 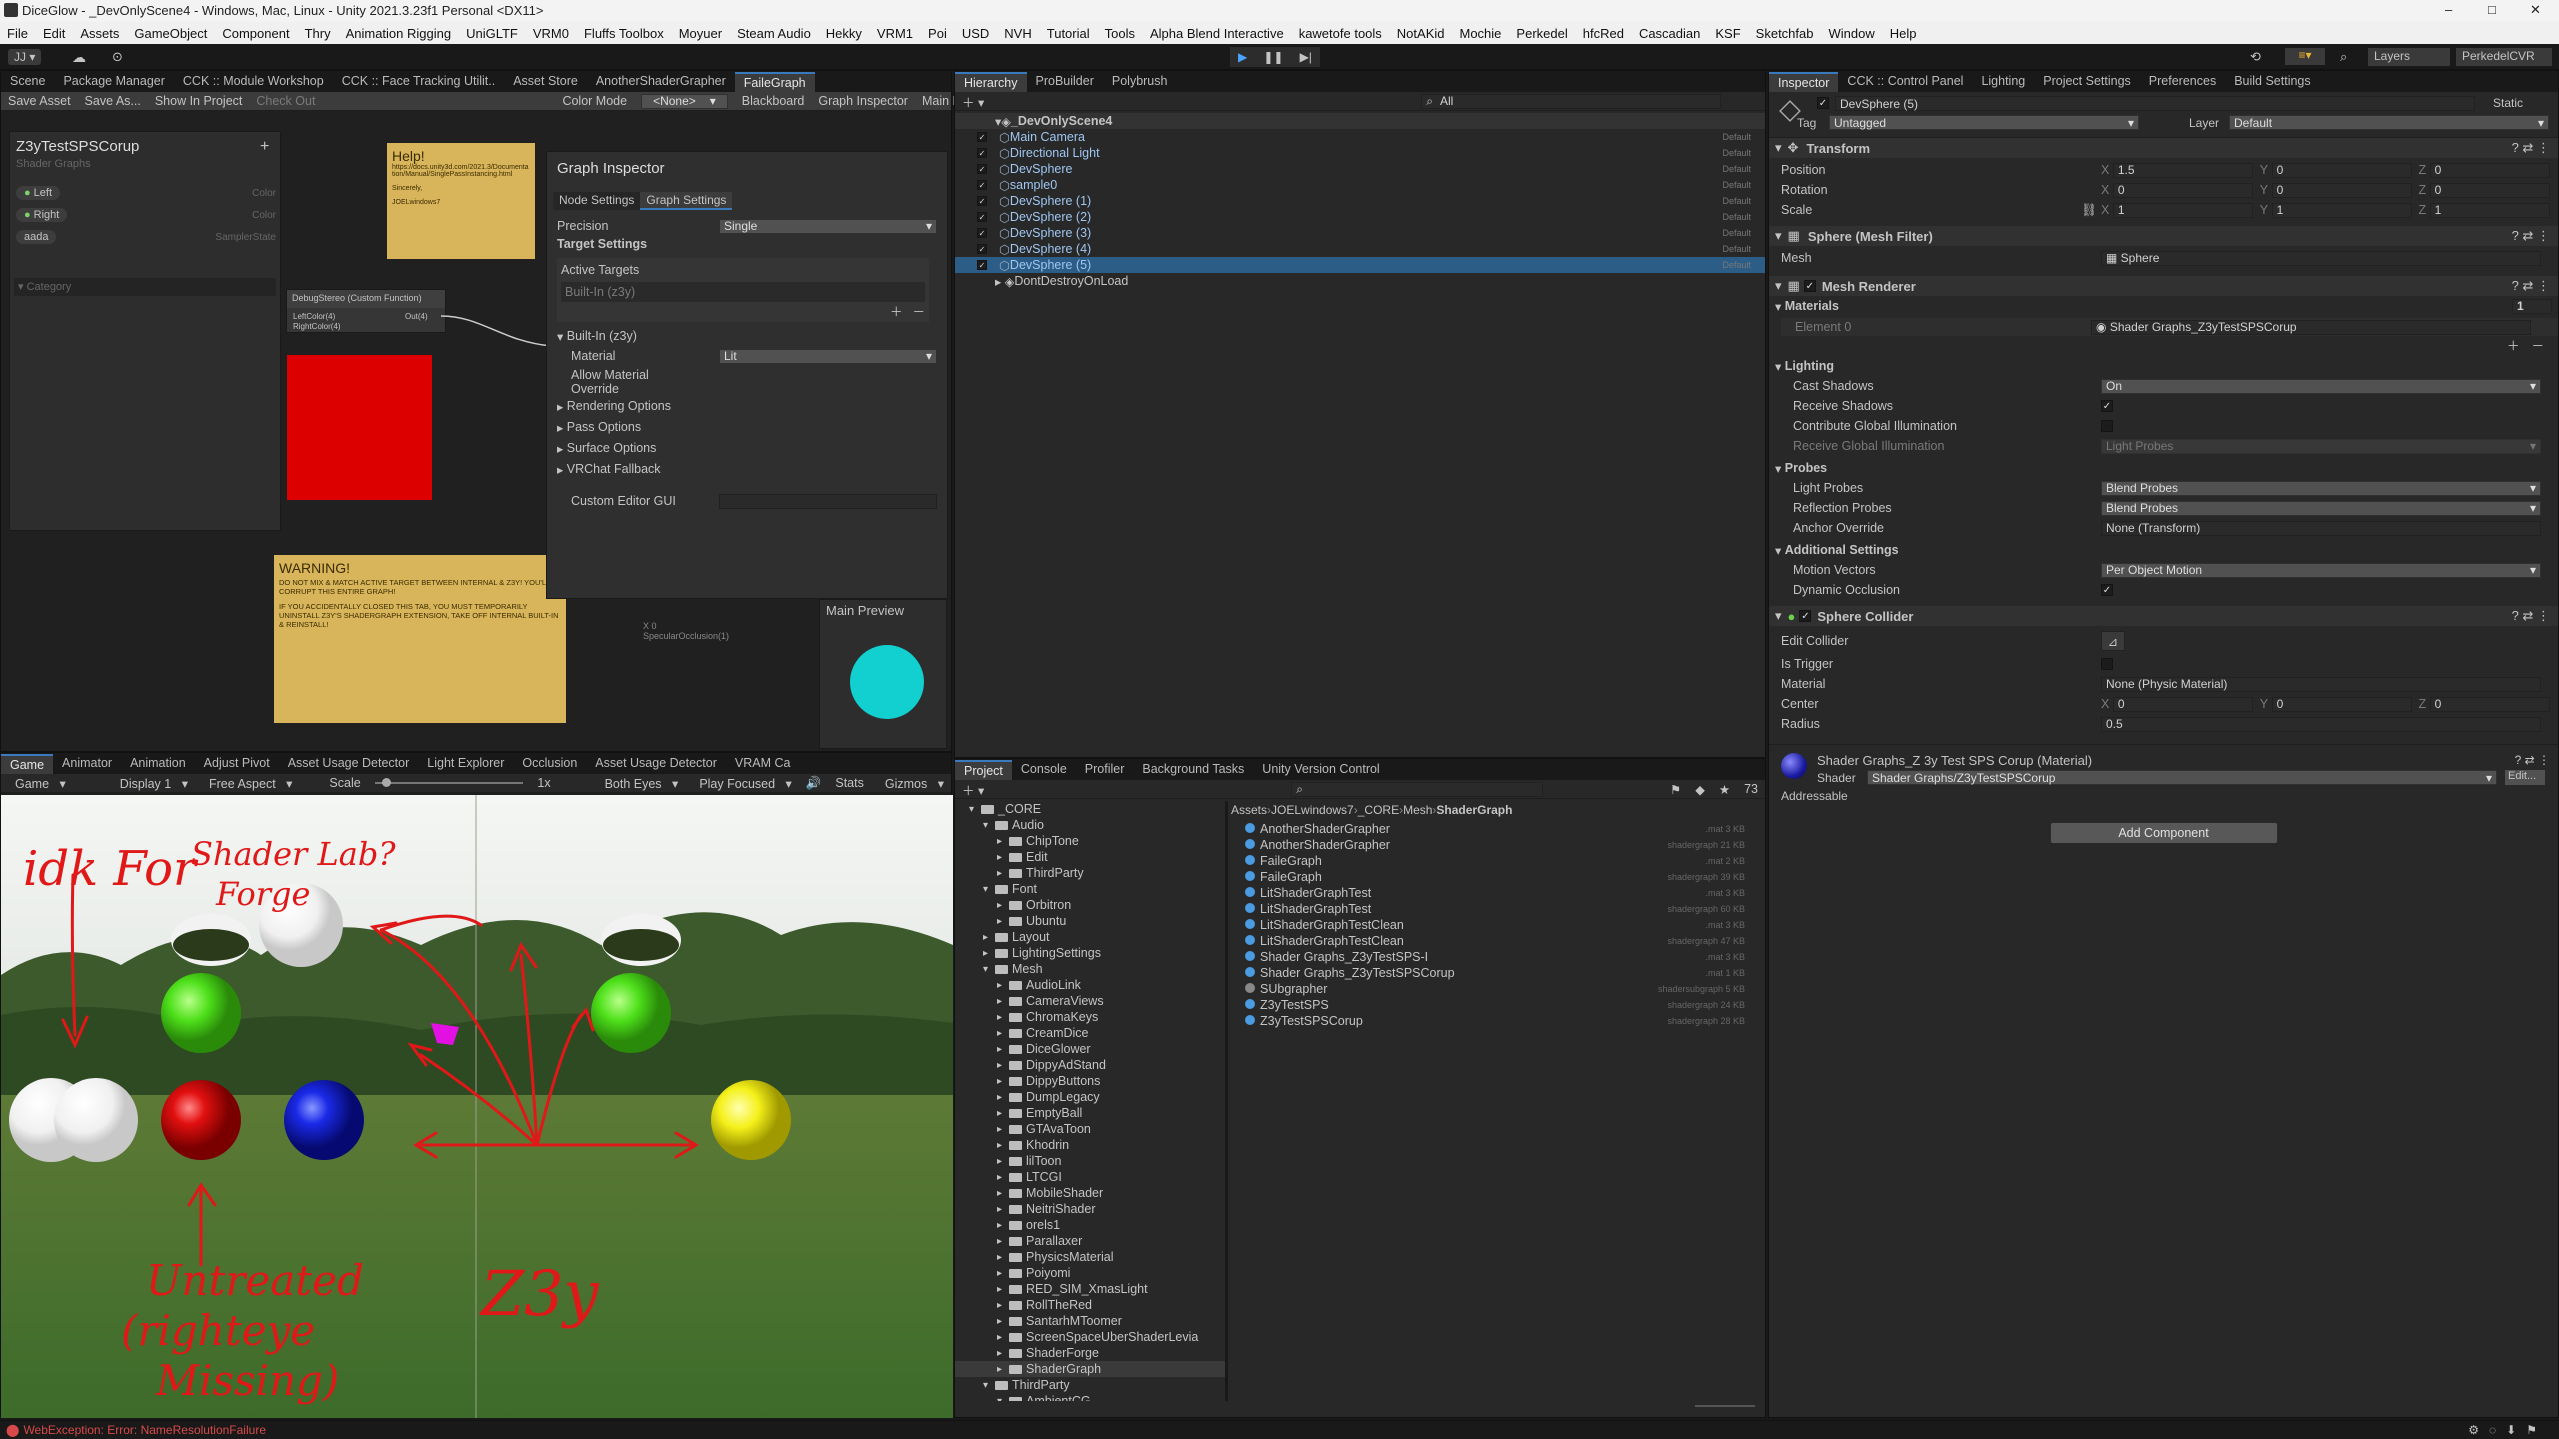 What do you see at coordinates (2163, 148) in the screenshot?
I see `transform-header: ▾ ✥ Transform? ⇄ ⋮` at bounding box center [2163, 148].